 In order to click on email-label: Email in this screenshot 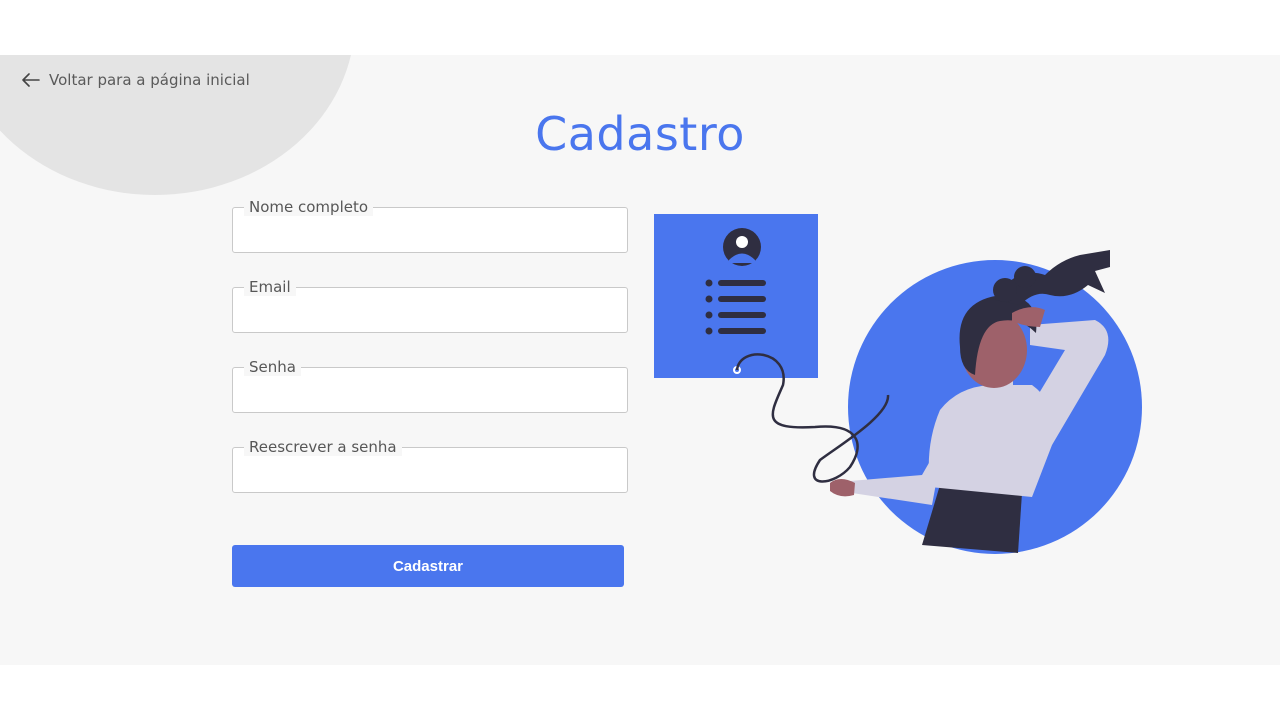, I will do `click(270, 287)`.